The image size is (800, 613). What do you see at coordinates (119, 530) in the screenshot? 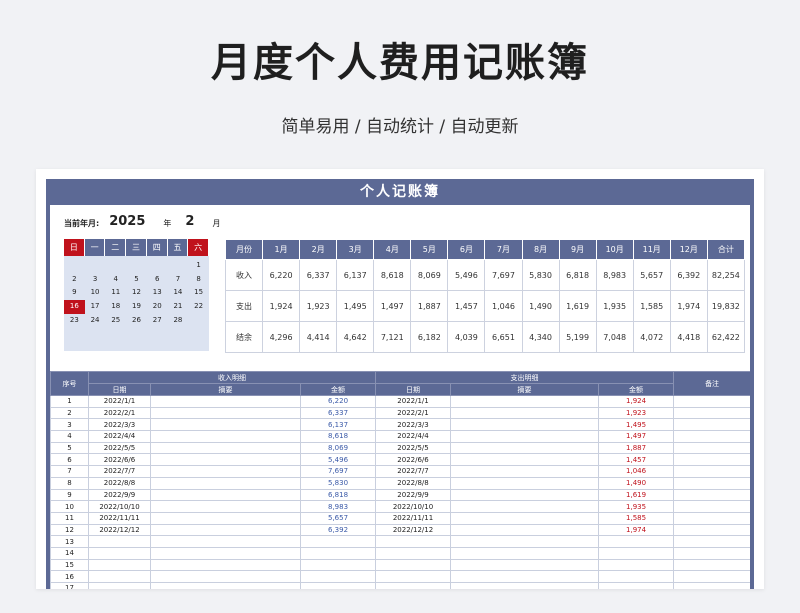
I see `income-date-cell: 2022/12/12` at bounding box center [119, 530].